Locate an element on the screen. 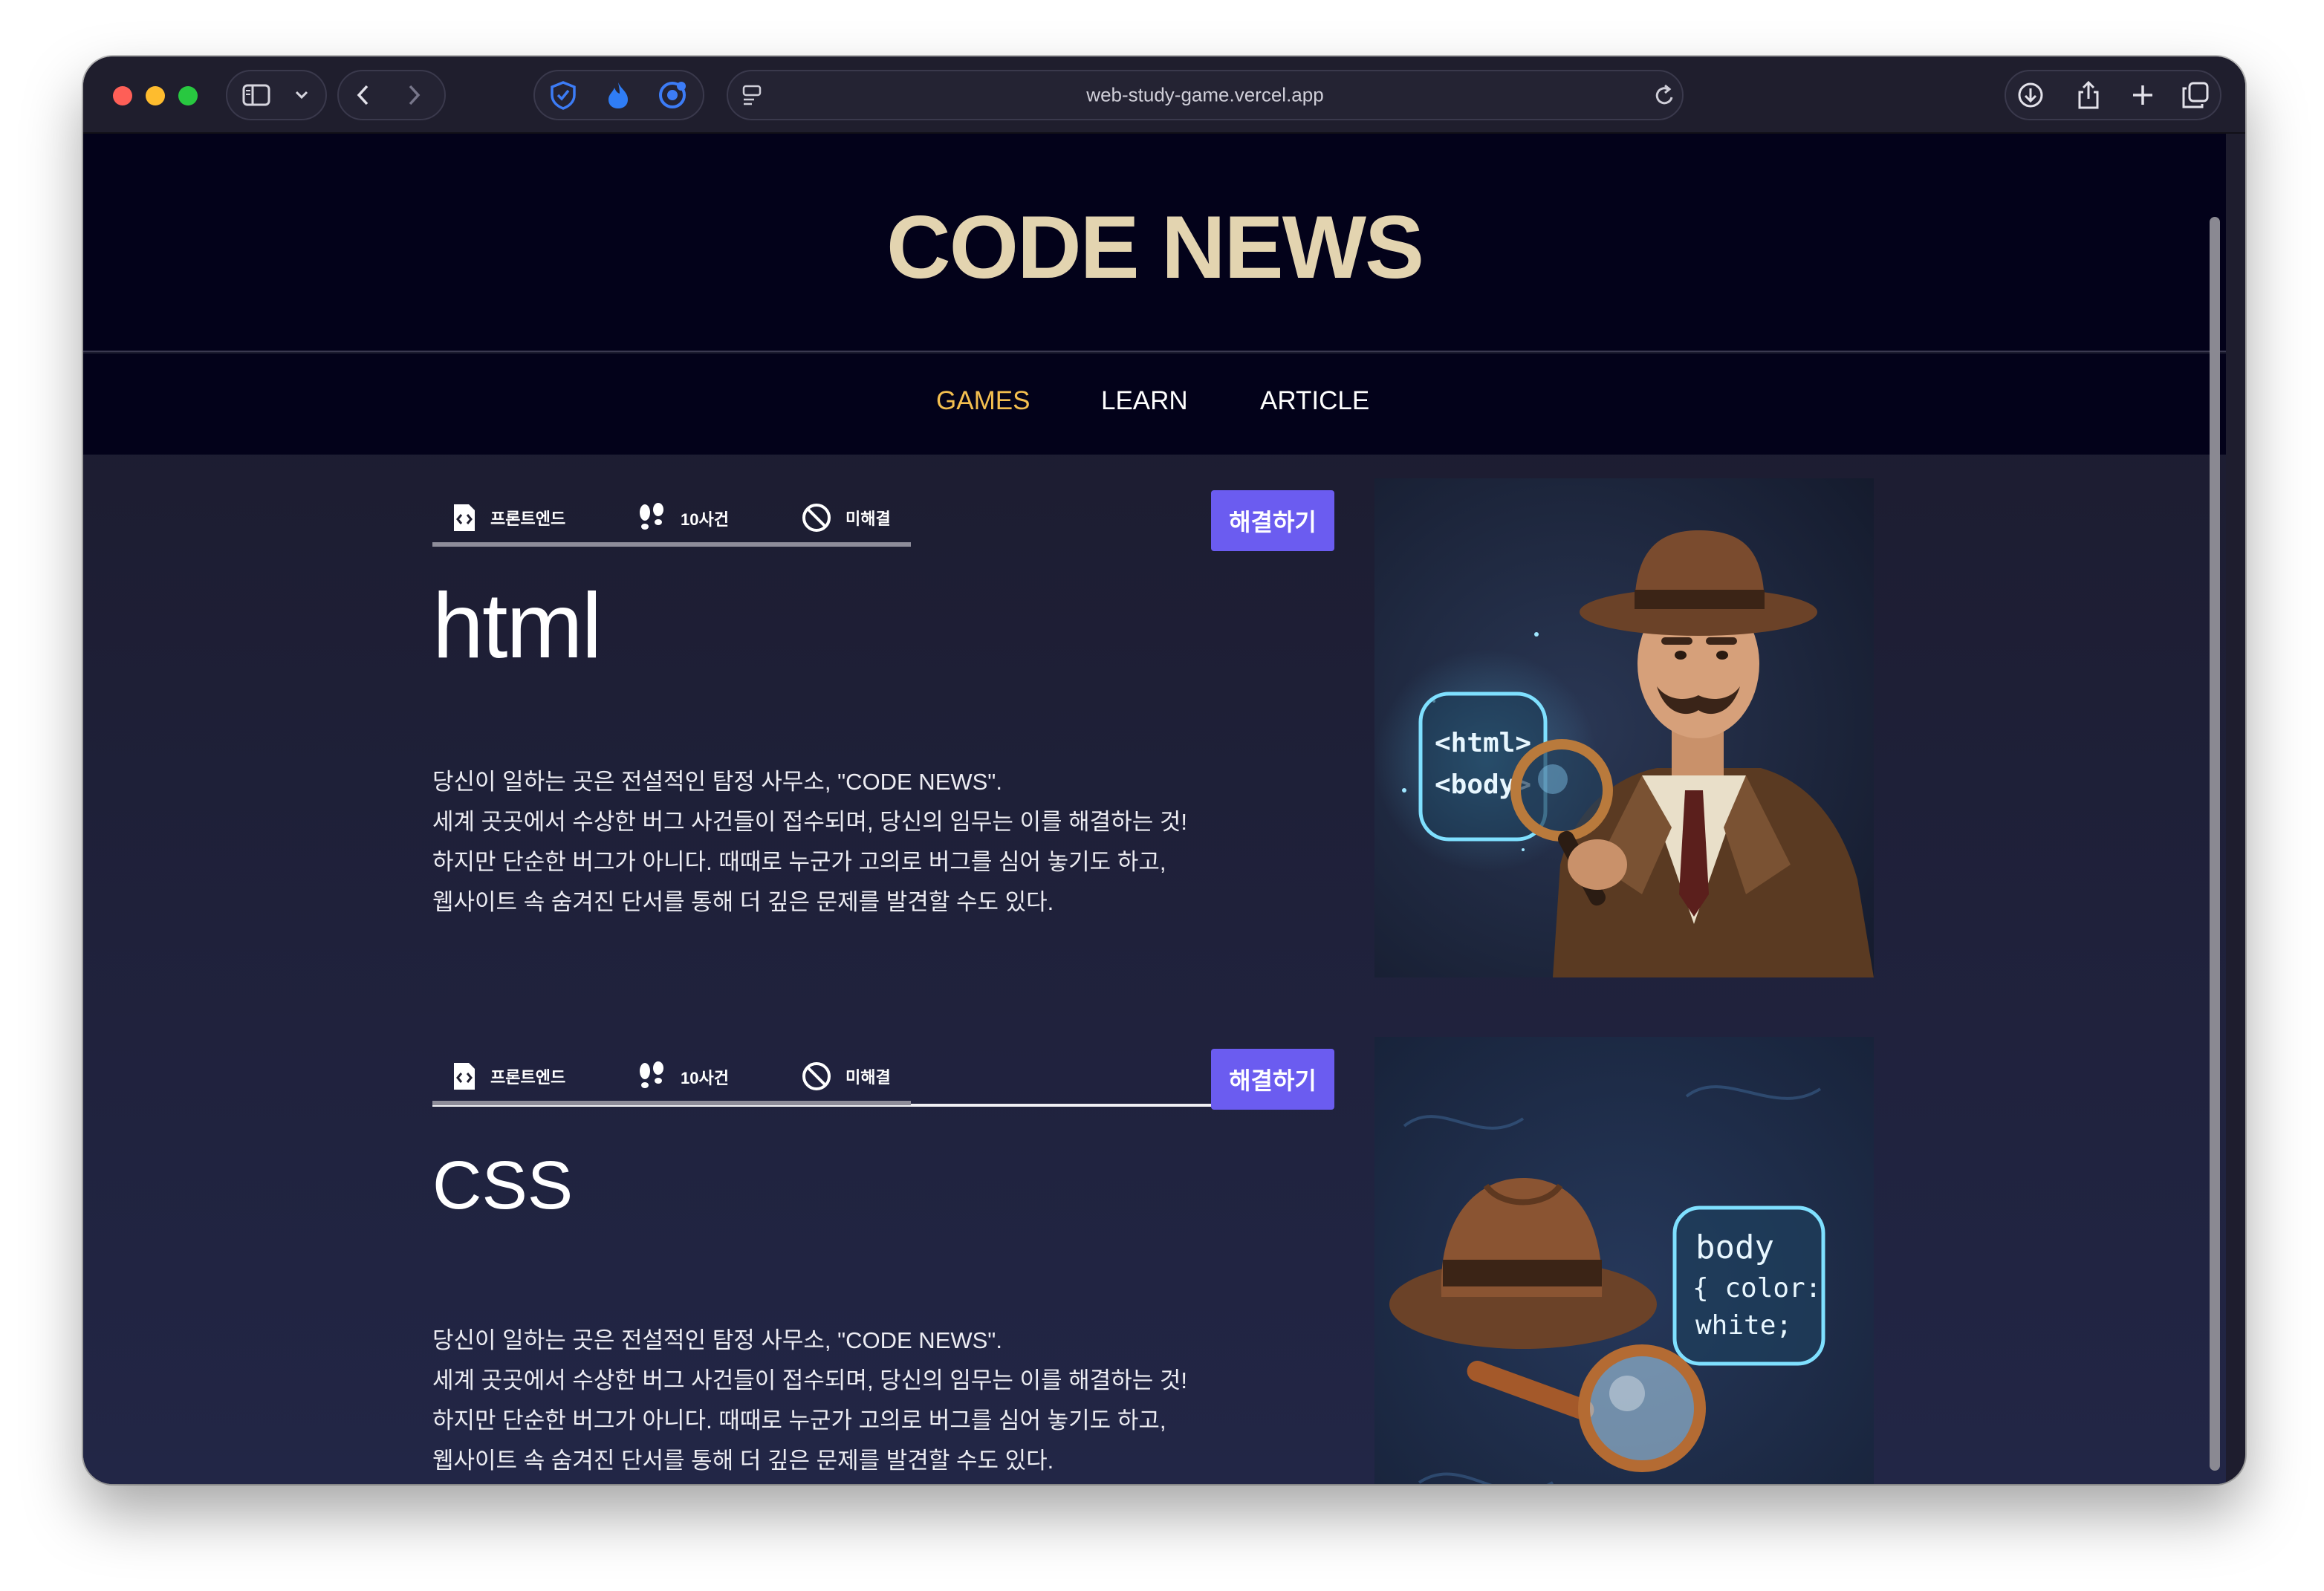 The height and width of the screenshot is (1591, 2324). chevron-down-icon is located at coordinates (301, 95).